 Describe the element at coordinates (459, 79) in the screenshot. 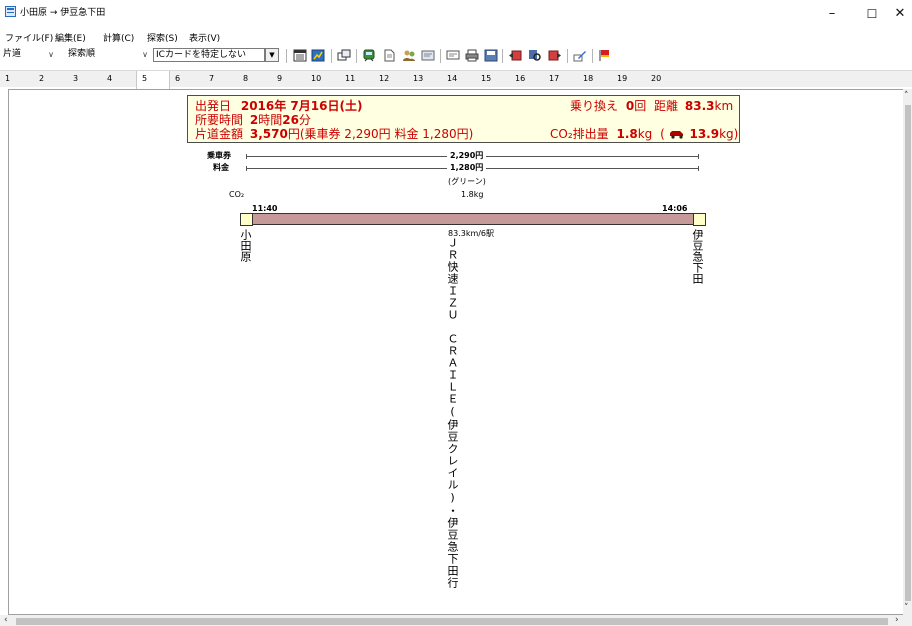

I see `tab-14: 14` at that location.